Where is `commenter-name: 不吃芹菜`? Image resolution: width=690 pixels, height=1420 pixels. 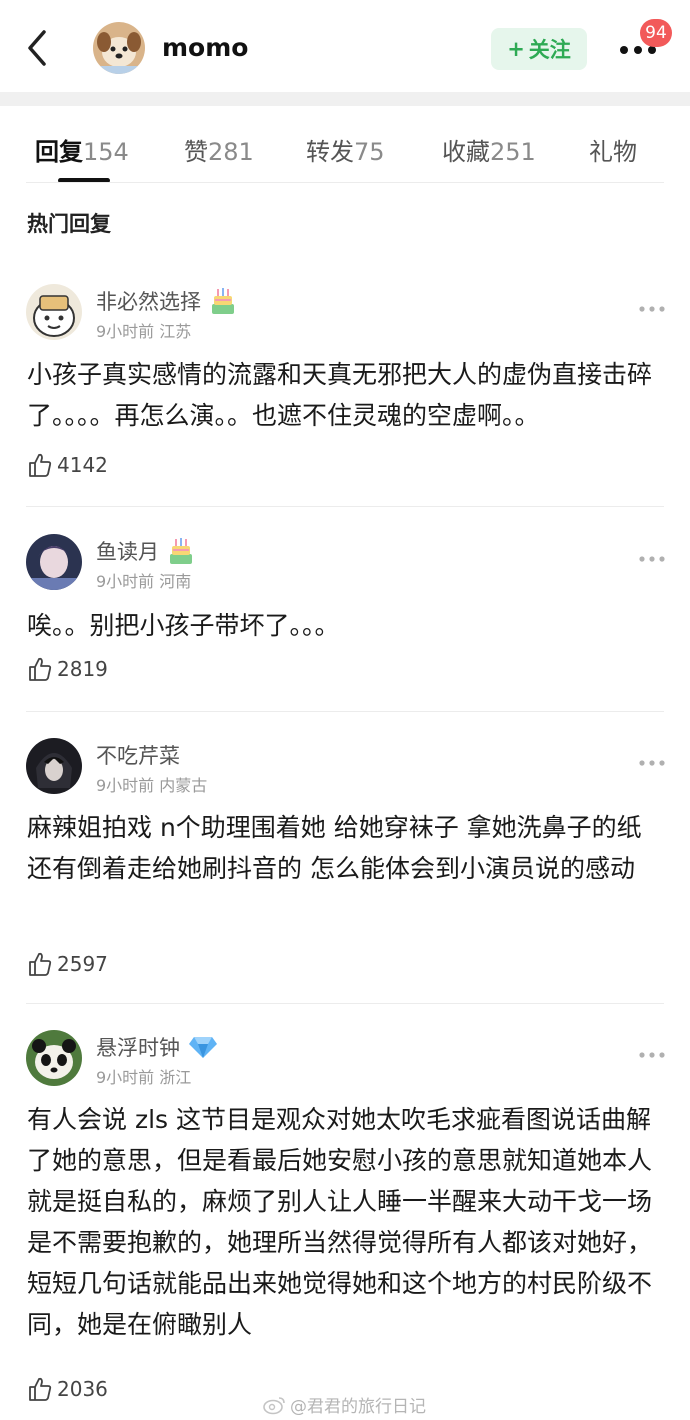
commenter-name: 不吃芹菜 is located at coordinates (138, 755).